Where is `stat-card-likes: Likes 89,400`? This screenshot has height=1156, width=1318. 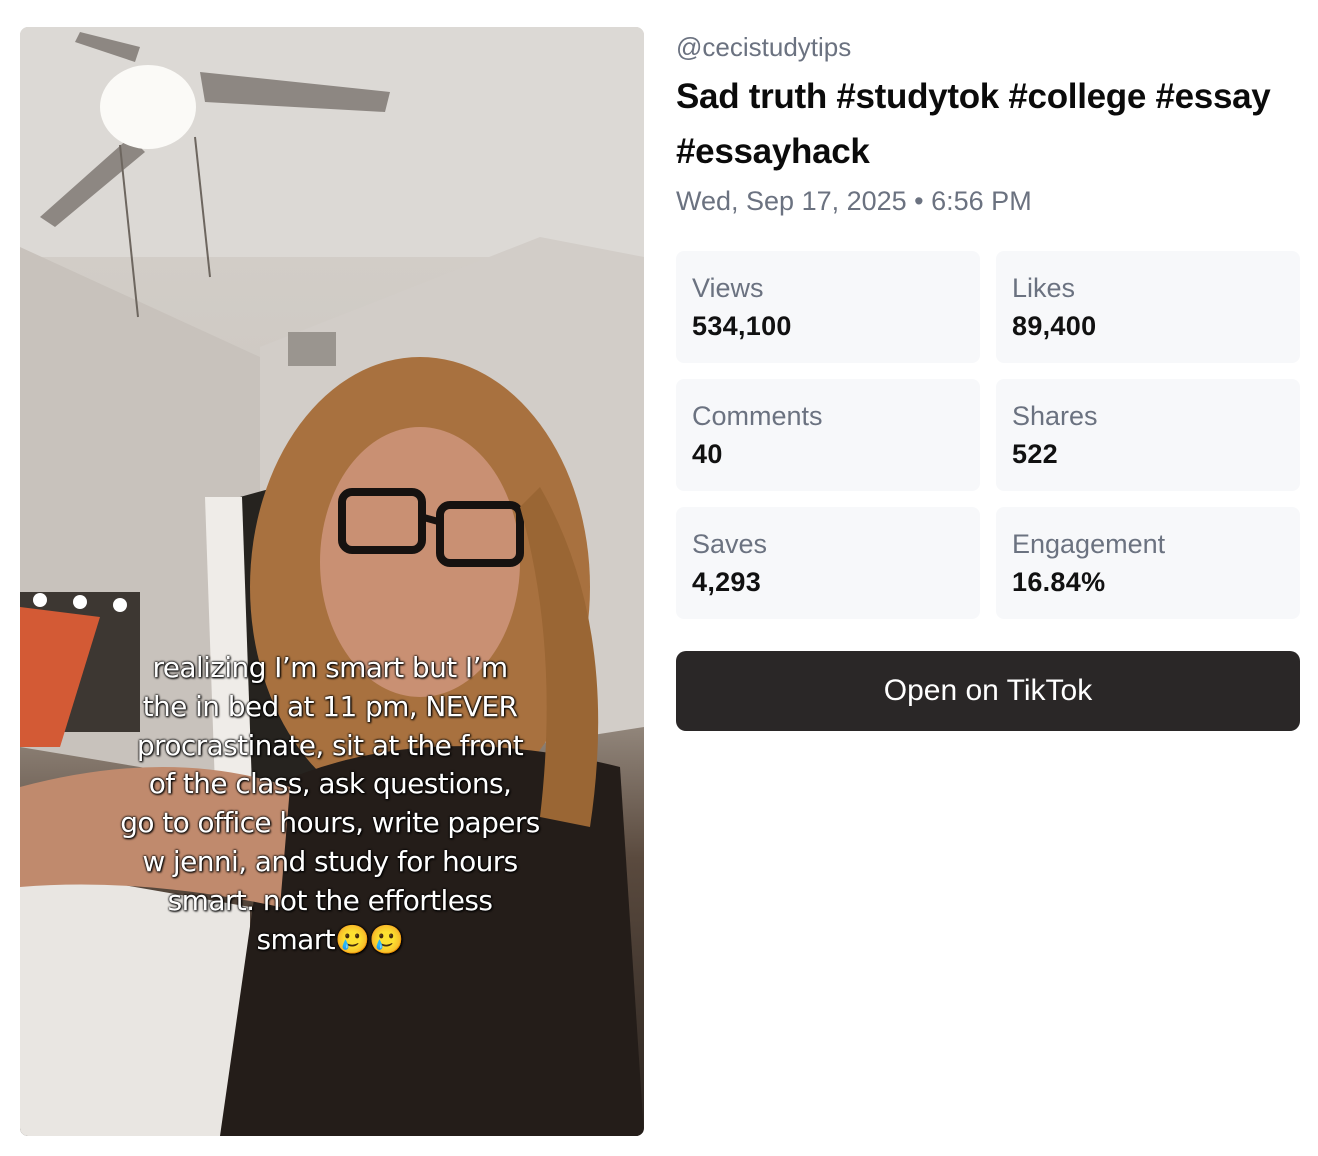 stat-card-likes: Likes 89,400 is located at coordinates (1148, 307).